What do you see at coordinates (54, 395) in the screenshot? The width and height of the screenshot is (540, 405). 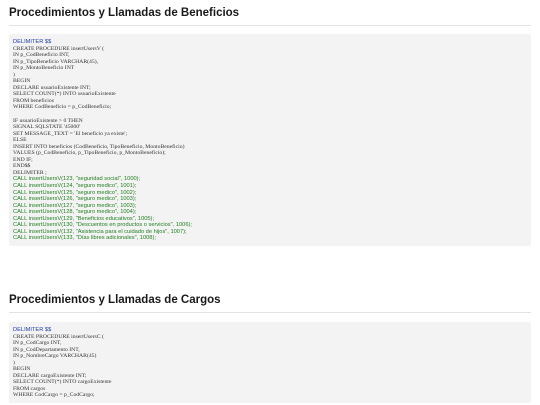 I see `code-line: WHERE CodCargo = p_CodCargo;` at bounding box center [54, 395].